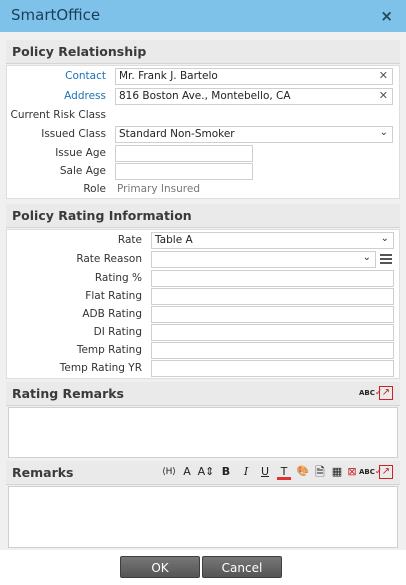 The image size is (406, 585). I want to click on remarks-textarea, so click(203, 517).